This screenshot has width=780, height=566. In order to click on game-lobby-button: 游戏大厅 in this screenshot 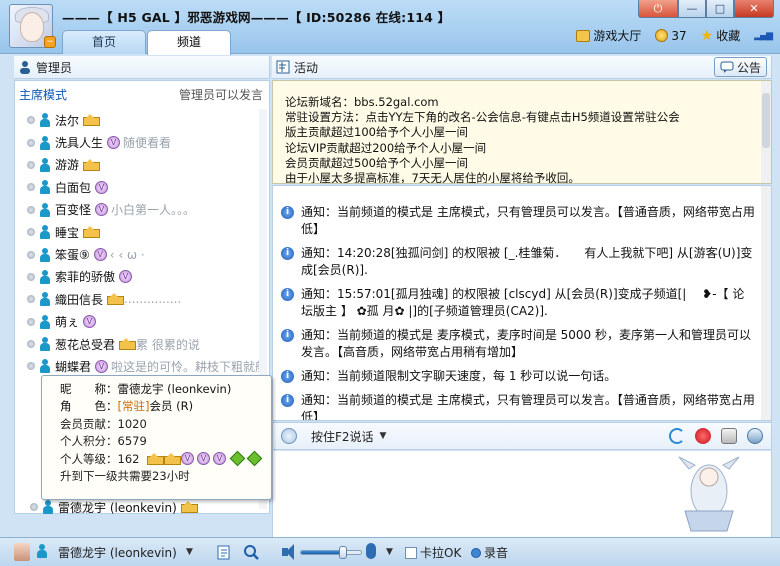, I will do `click(608, 35)`.